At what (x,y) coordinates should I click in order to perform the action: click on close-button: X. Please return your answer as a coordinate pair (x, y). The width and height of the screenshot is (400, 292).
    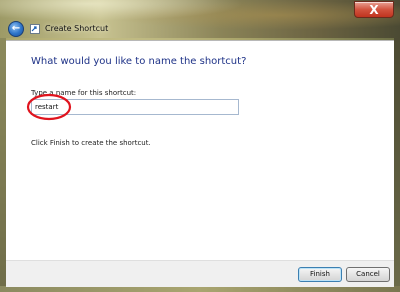
    Looking at the image, I should click on (374, 9).